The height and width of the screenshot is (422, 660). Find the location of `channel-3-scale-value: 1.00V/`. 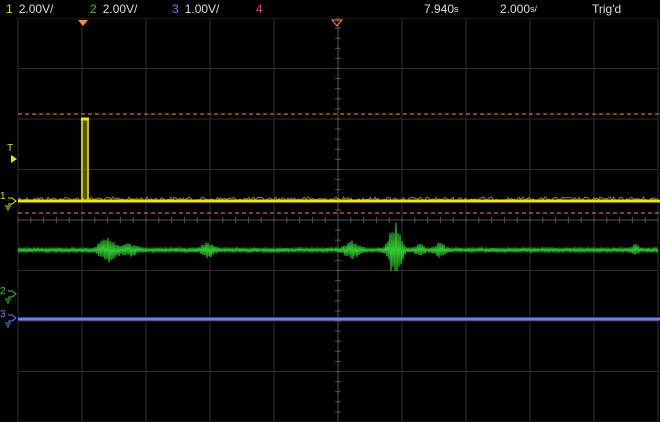

channel-3-scale-value: 1.00V/ is located at coordinates (202, 9).